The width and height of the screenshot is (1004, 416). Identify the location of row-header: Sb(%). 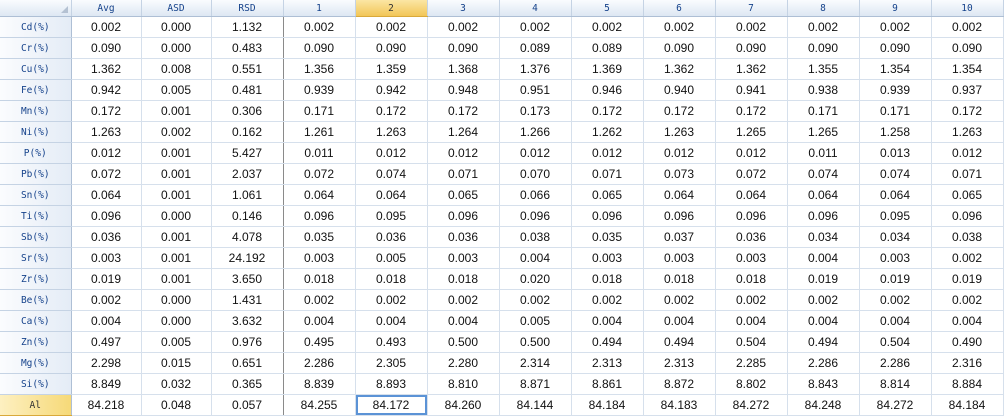
(36, 237).